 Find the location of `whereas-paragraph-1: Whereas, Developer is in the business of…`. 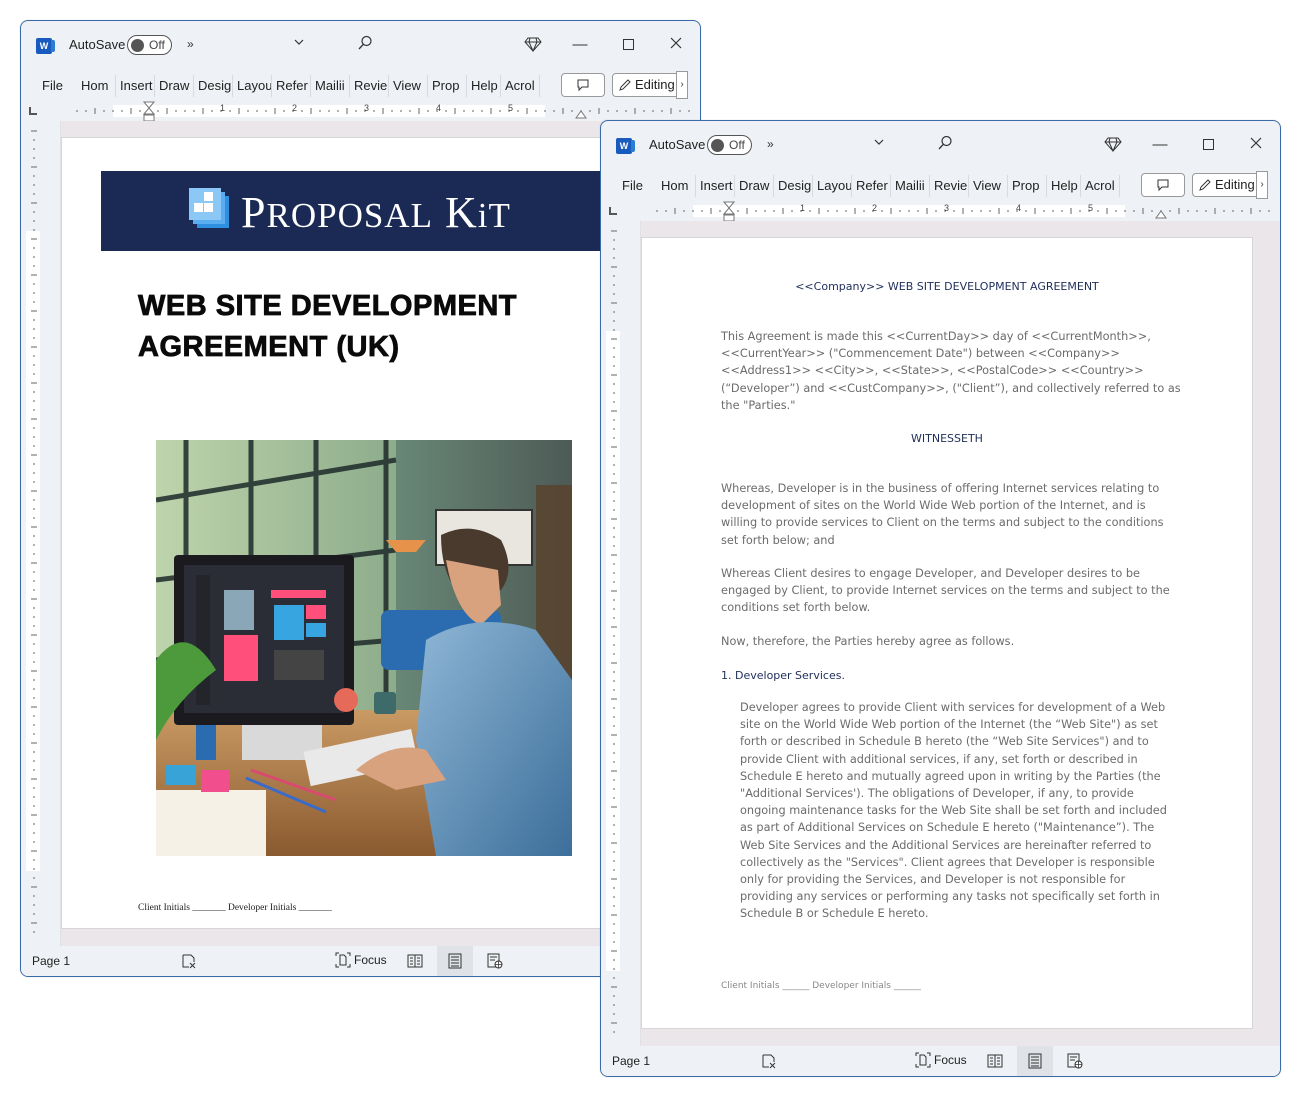

whereas-paragraph-1: Whereas, Developer is in the business of… is located at coordinates (942, 514).